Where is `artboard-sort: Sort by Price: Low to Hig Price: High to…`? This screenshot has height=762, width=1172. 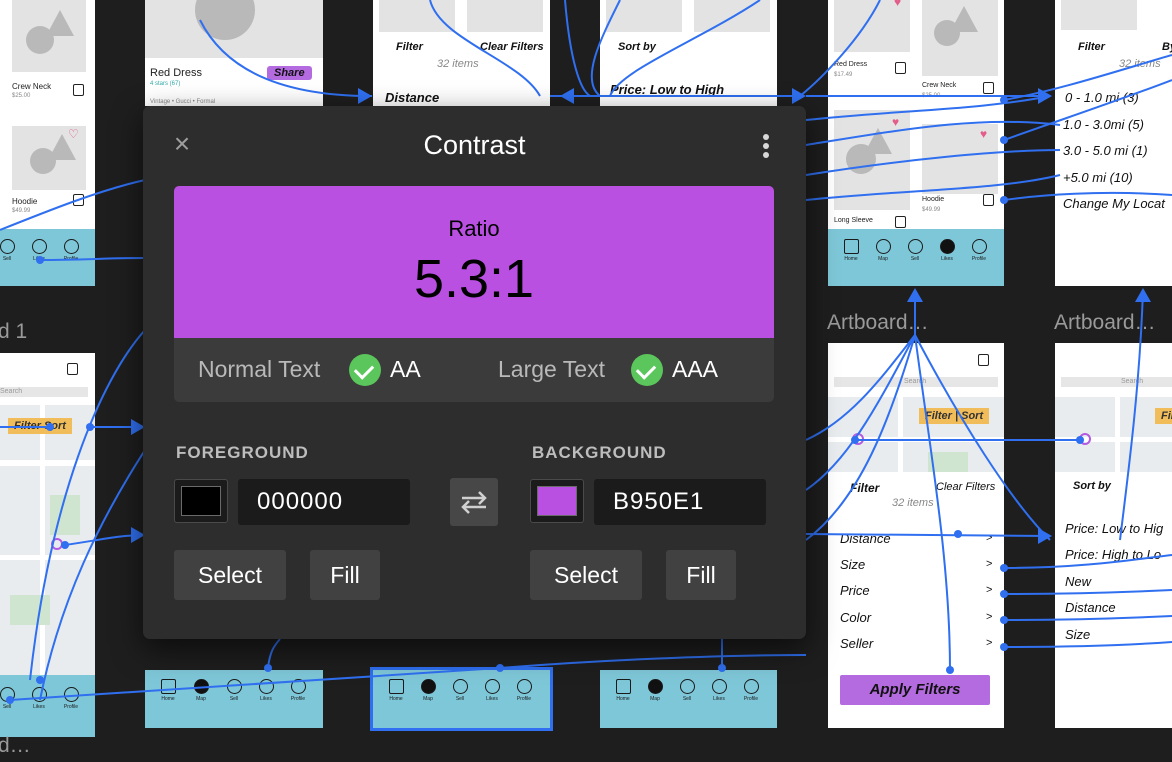 artboard-sort: Sort by Price: Low to Hig Price: High to… is located at coordinates (1113, 600).